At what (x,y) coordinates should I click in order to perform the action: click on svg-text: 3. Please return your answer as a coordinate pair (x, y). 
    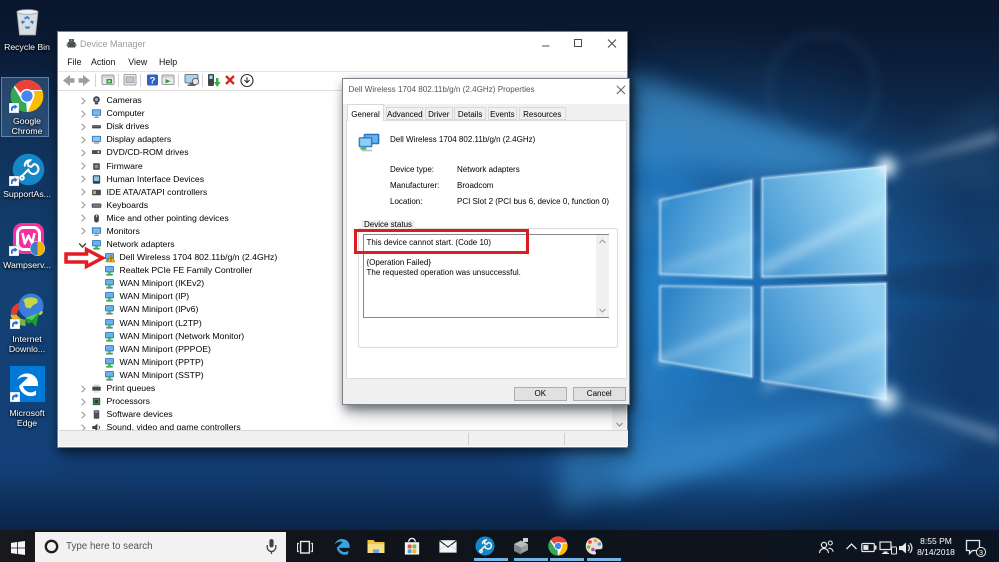
    Looking at the image, I should click on (981, 552).